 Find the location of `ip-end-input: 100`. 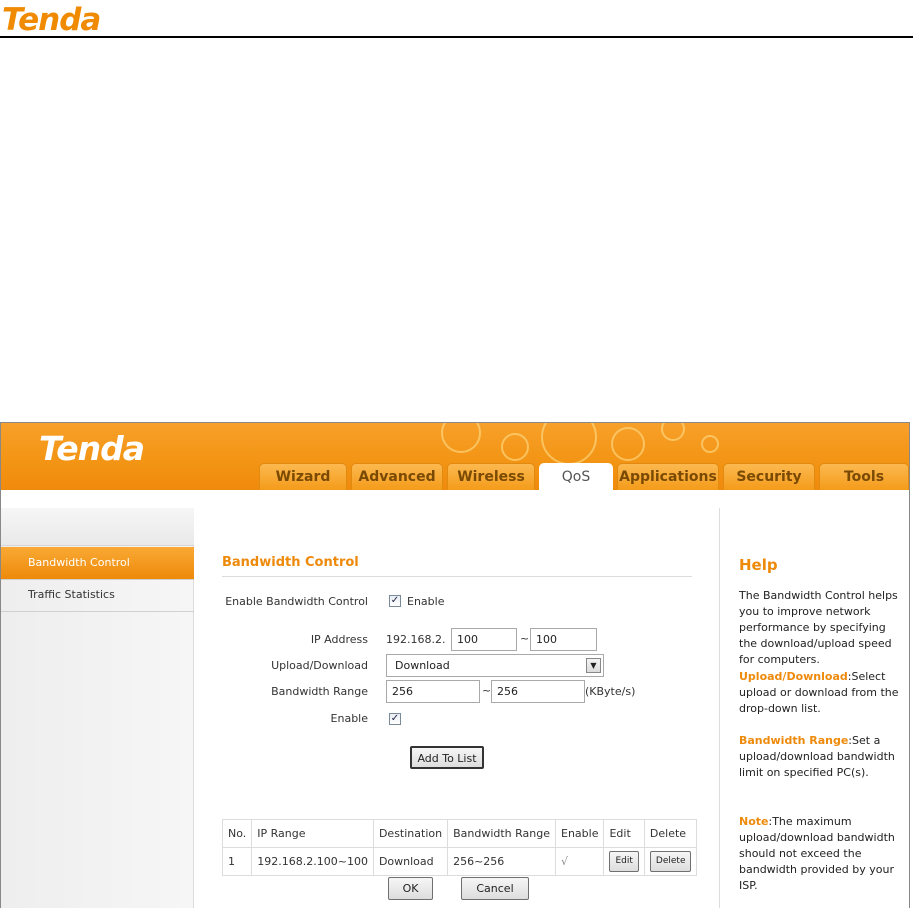

ip-end-input: 100 is located at coordinates (563, 639).